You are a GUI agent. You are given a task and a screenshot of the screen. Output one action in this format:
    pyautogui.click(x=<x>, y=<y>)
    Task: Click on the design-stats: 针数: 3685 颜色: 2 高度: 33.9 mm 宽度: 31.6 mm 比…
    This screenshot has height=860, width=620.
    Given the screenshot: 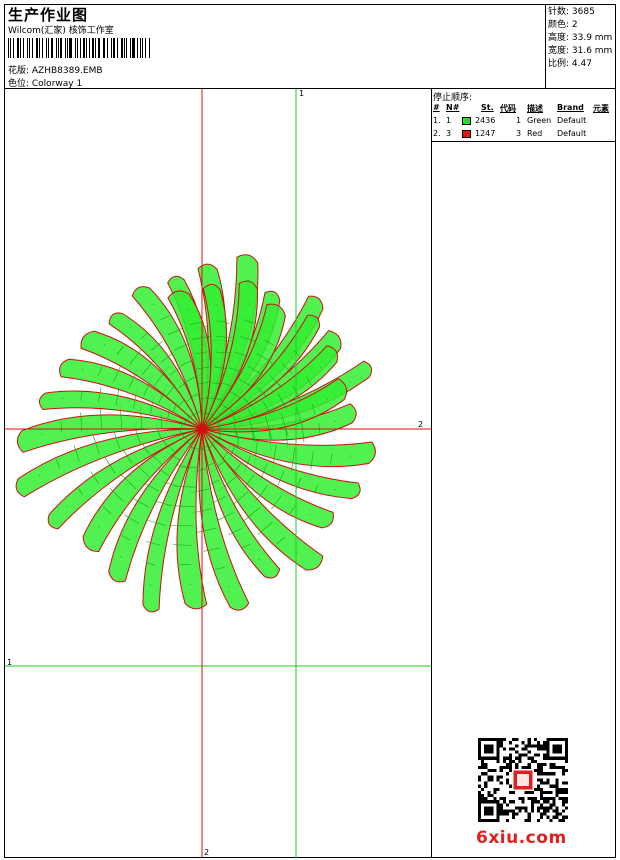 What is the action you would take?
    pyautogui.click(x=580, y=38)
    